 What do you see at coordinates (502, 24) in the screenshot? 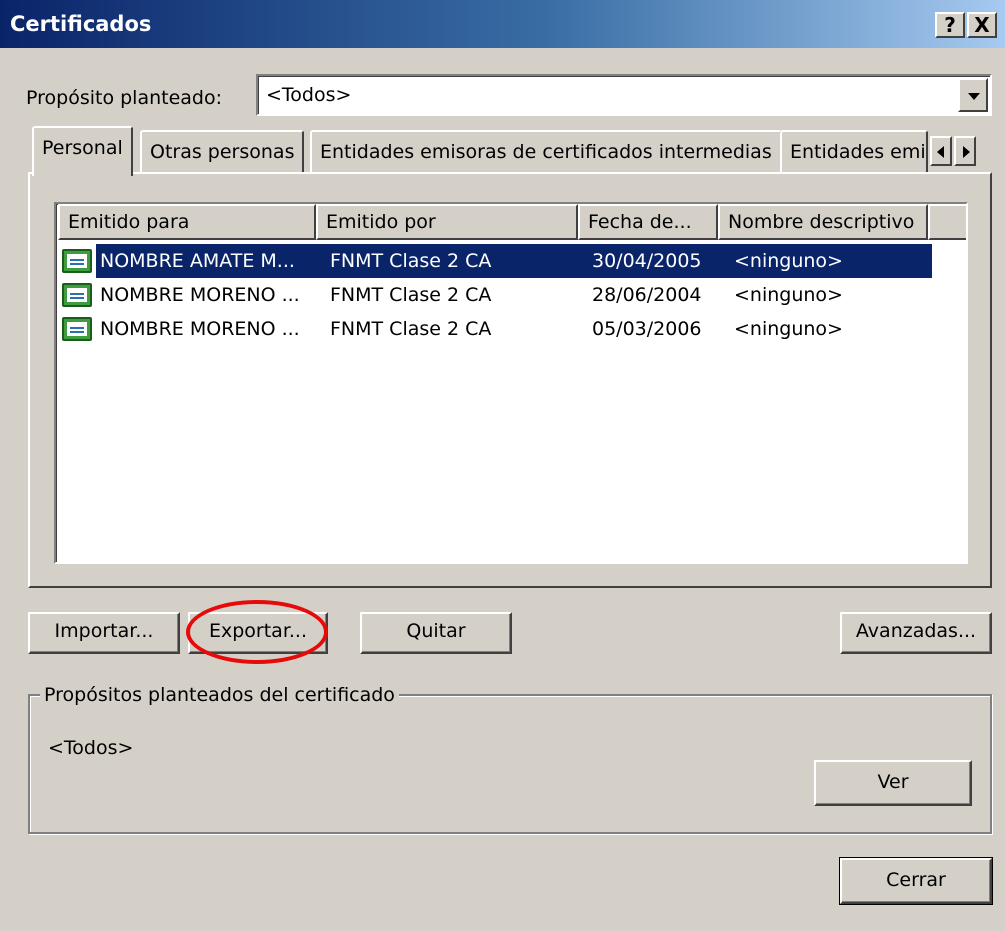
I see `title-bar: Certificados ? X` at bounding box center [502, 24].